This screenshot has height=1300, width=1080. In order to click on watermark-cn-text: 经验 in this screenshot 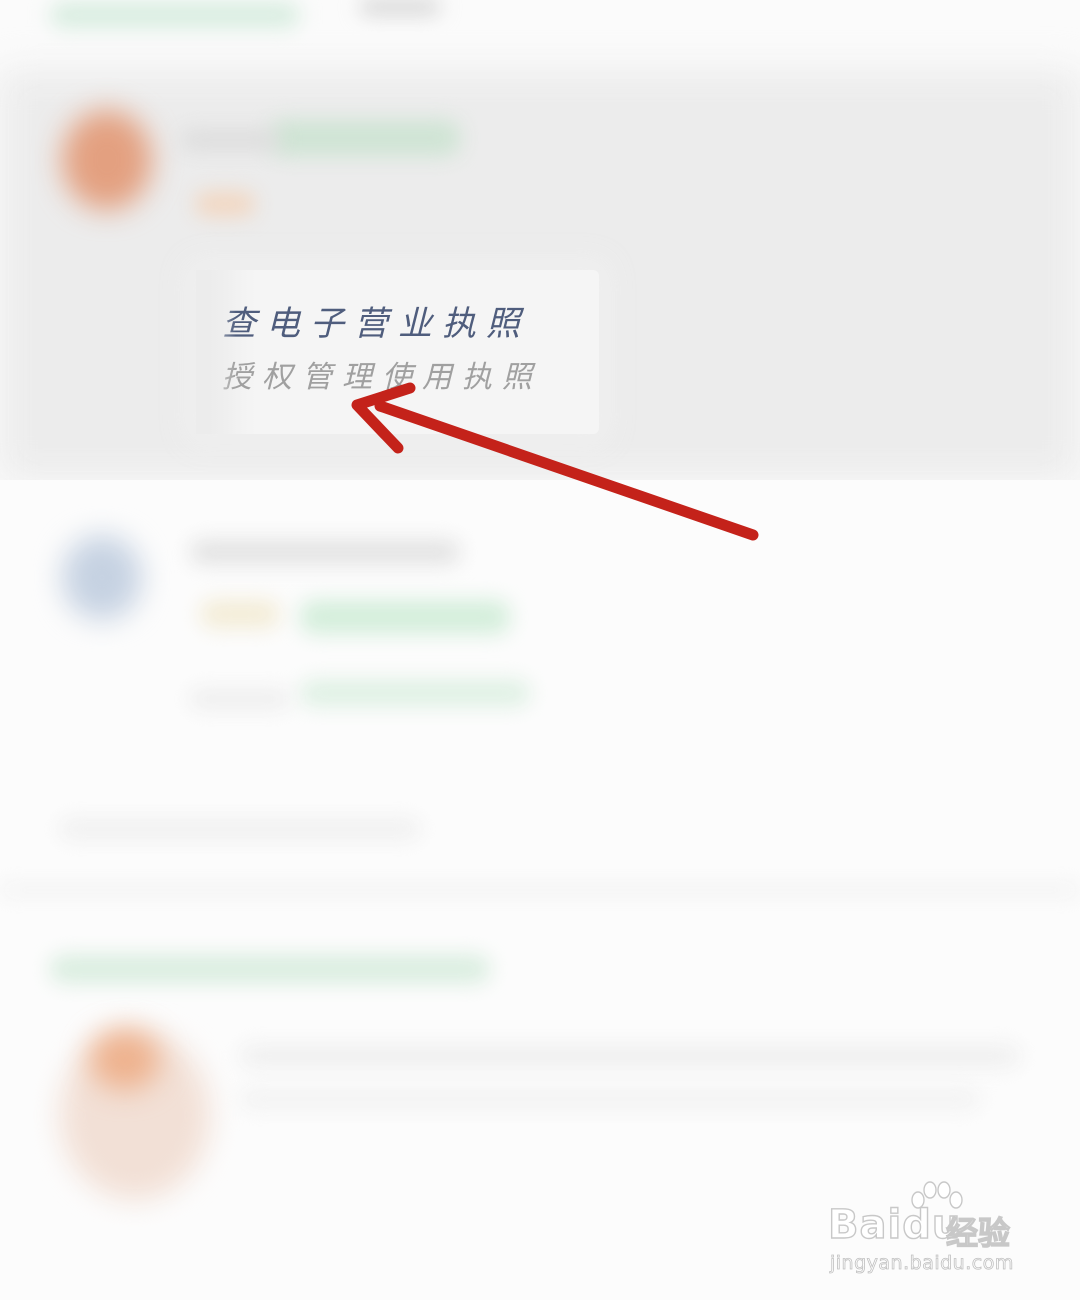, I will do `click(978, 1232)`.